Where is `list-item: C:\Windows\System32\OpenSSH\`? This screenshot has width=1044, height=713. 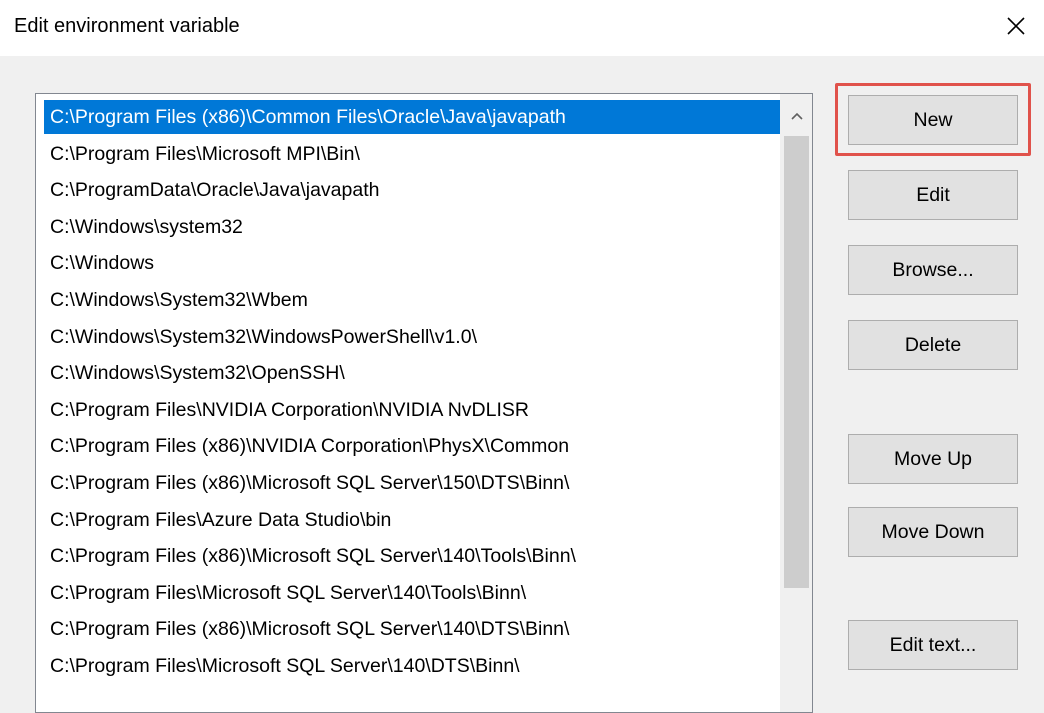 list-item: C:\Windows\System32\OpenSSH\ is located at coordinates (412, 373).